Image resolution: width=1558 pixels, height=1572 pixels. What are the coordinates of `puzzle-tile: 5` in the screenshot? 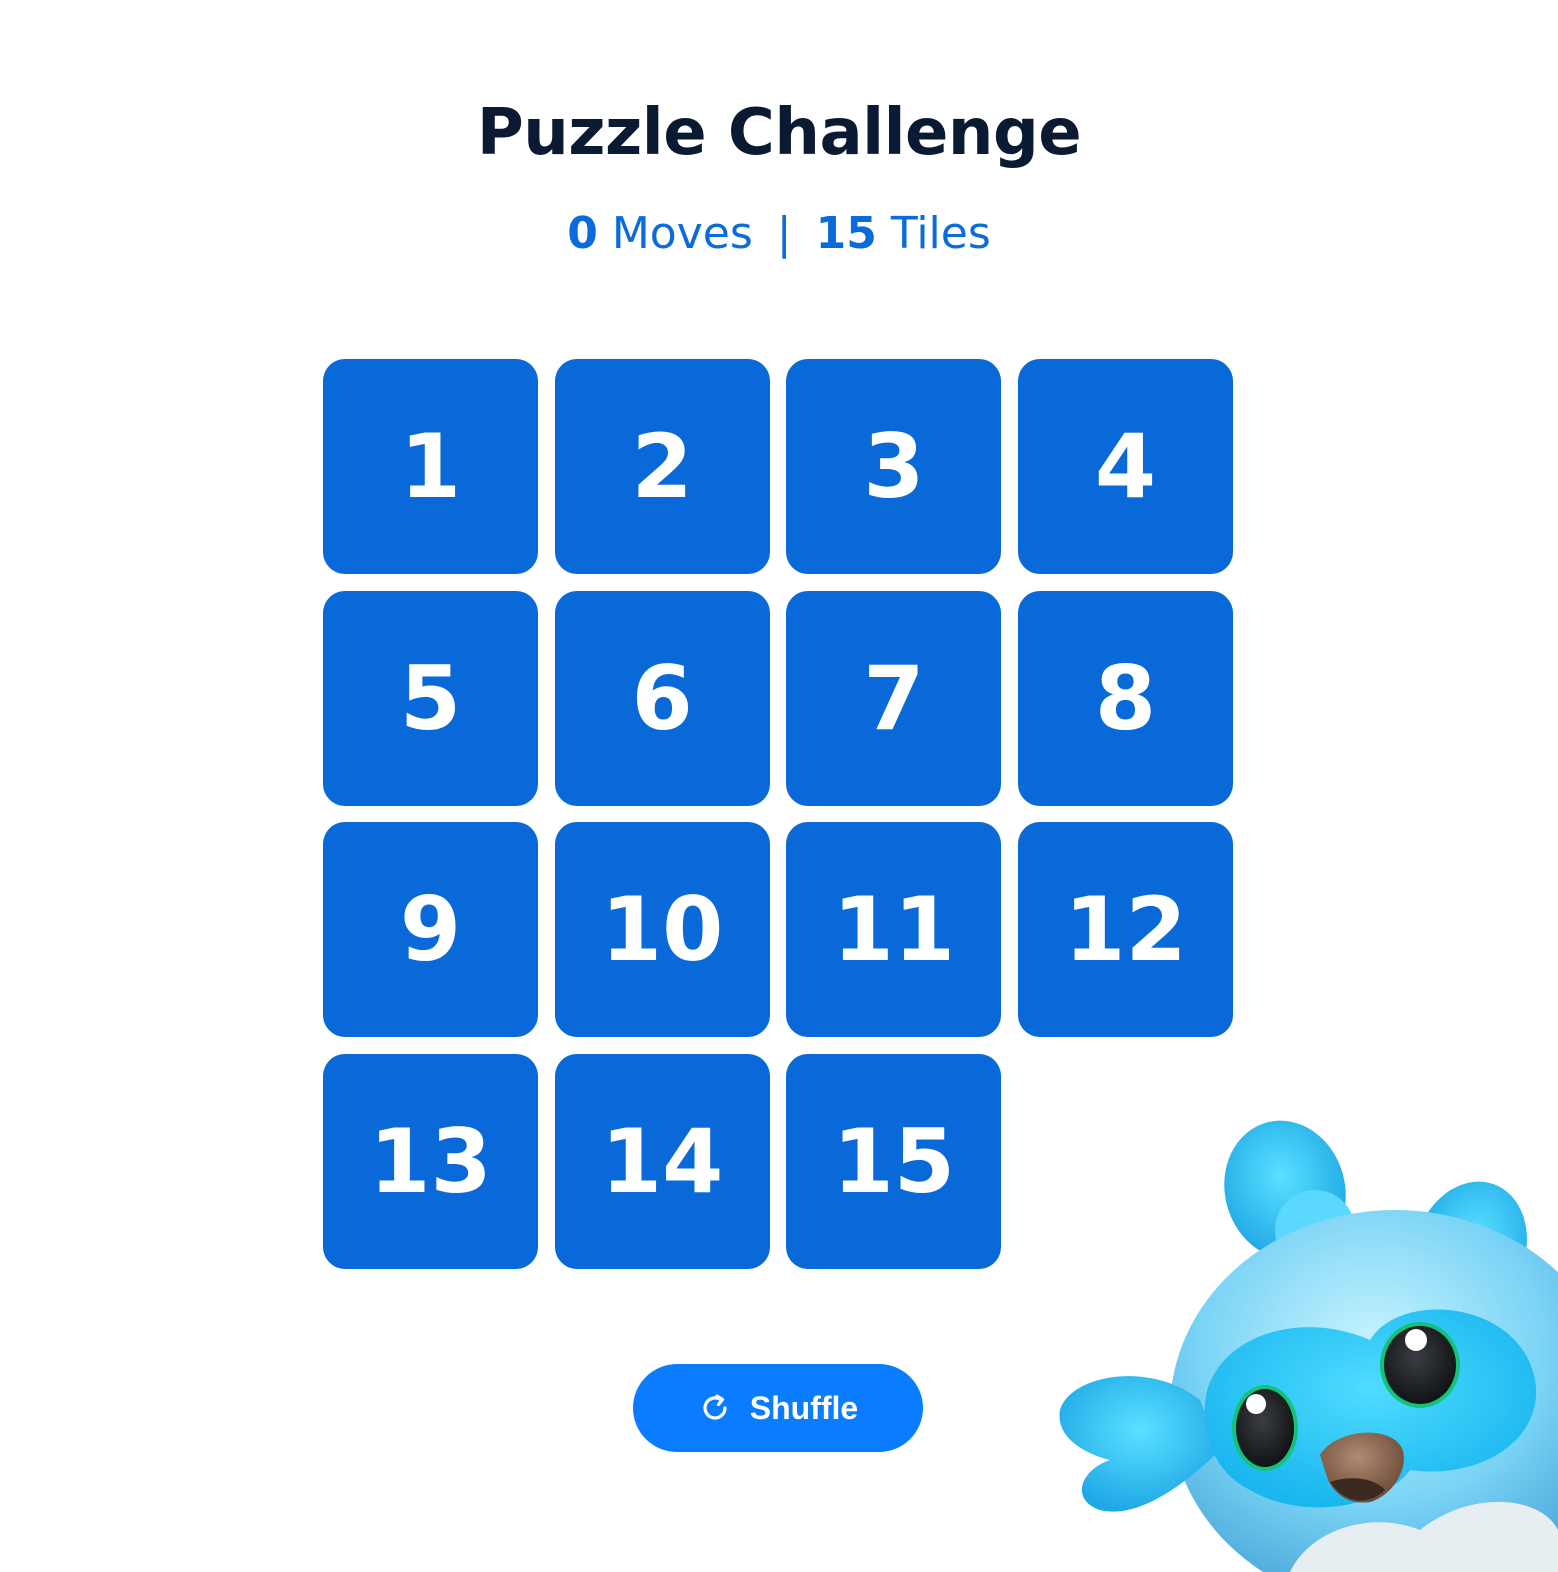 It's located at (430, 698).